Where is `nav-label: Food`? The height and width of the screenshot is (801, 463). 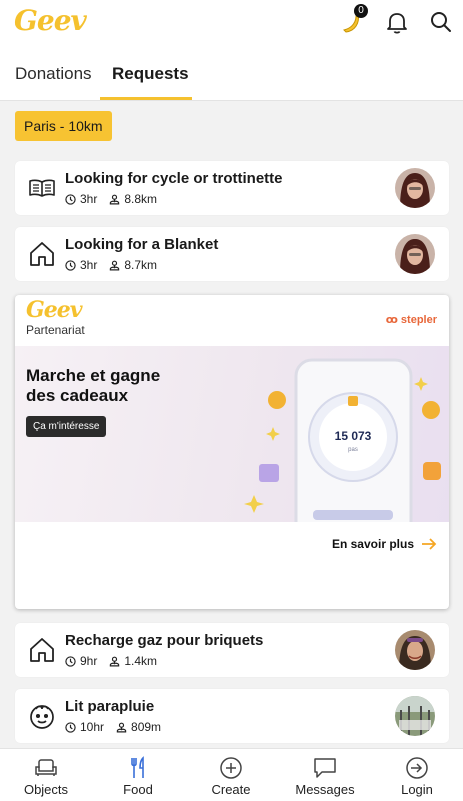
nav-label: Food is located at coordinates (138, 789).